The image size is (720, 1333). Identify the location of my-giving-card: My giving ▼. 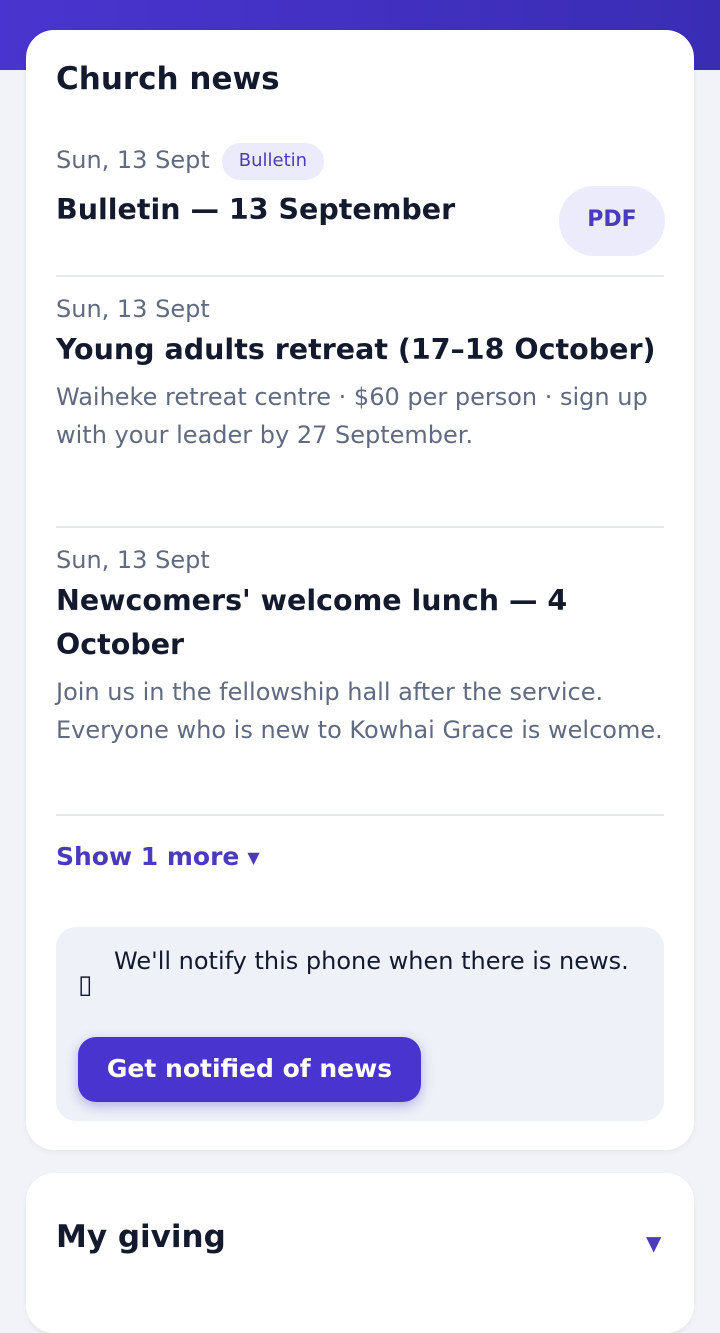
(360, 1253).